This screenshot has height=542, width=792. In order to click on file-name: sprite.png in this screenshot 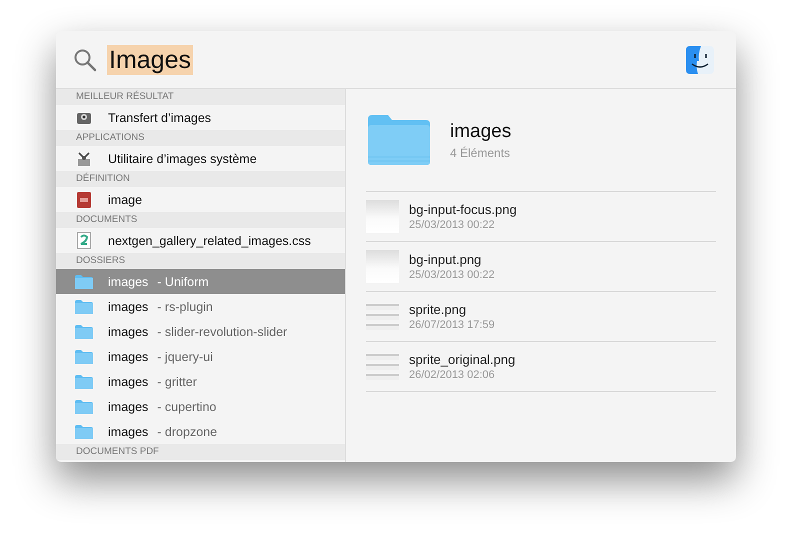, I will do `click(438, 309)`.